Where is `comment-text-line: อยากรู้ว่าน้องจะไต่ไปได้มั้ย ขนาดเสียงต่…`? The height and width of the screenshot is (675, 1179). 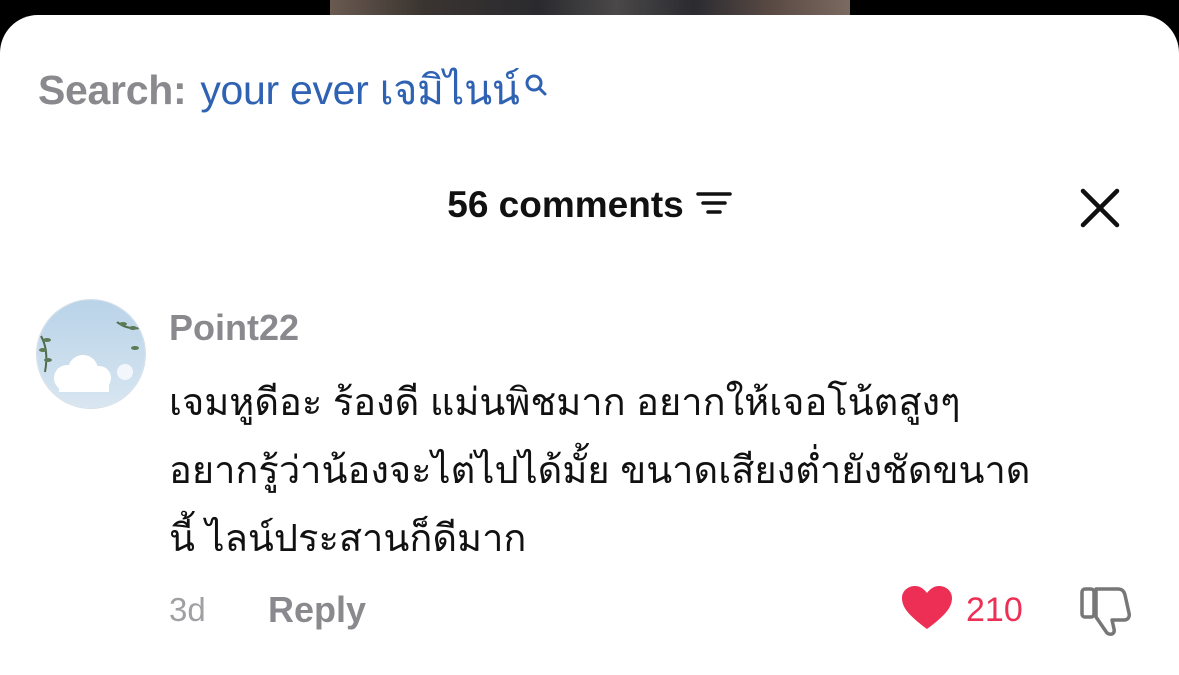 comment-text-line: อยากรู้ว่าน้องจะไต่ไปได้มั้ย ขนาดเสียงต่… is located at coordinates (600, 471).